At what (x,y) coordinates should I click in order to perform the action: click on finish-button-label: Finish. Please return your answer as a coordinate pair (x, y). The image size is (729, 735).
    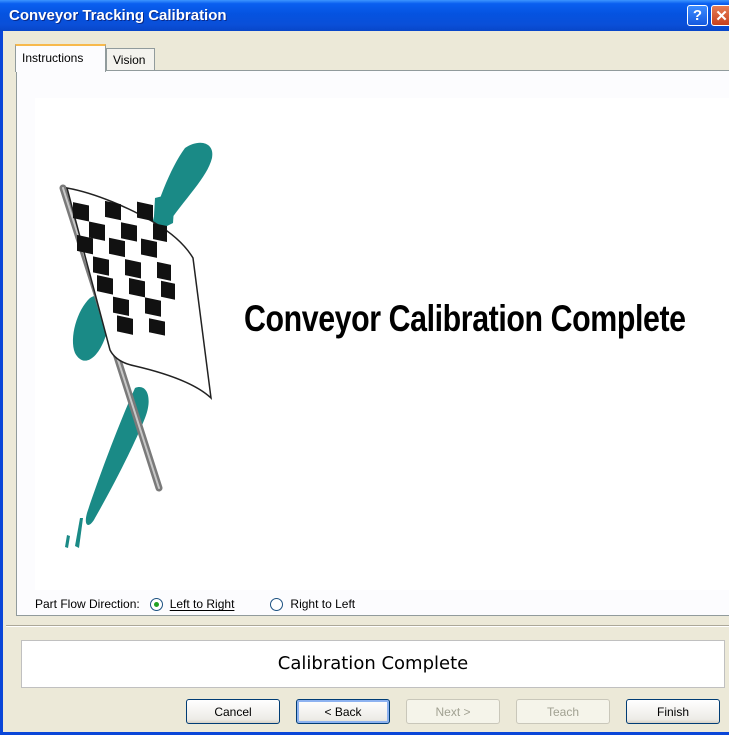
    Looking at the image, I should click on (672, 711).